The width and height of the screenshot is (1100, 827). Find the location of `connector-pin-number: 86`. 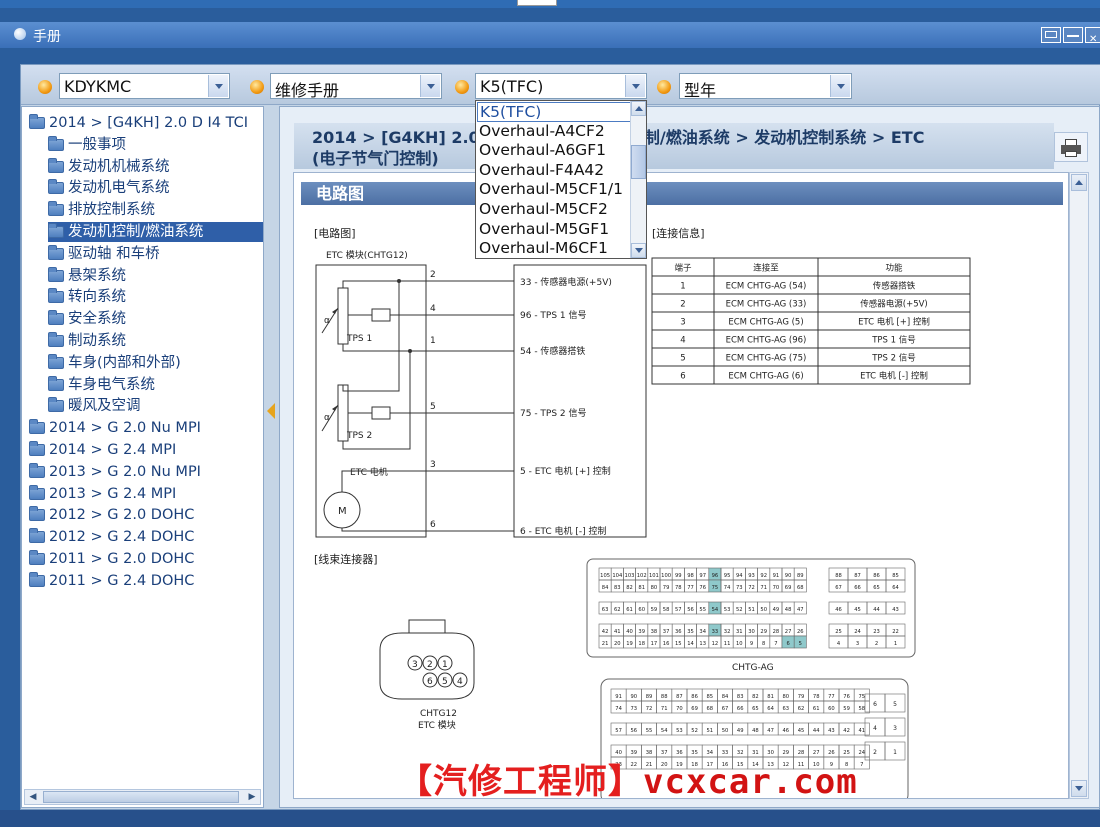

connector-pin-number: 86 is located at coordinates (694, 697).